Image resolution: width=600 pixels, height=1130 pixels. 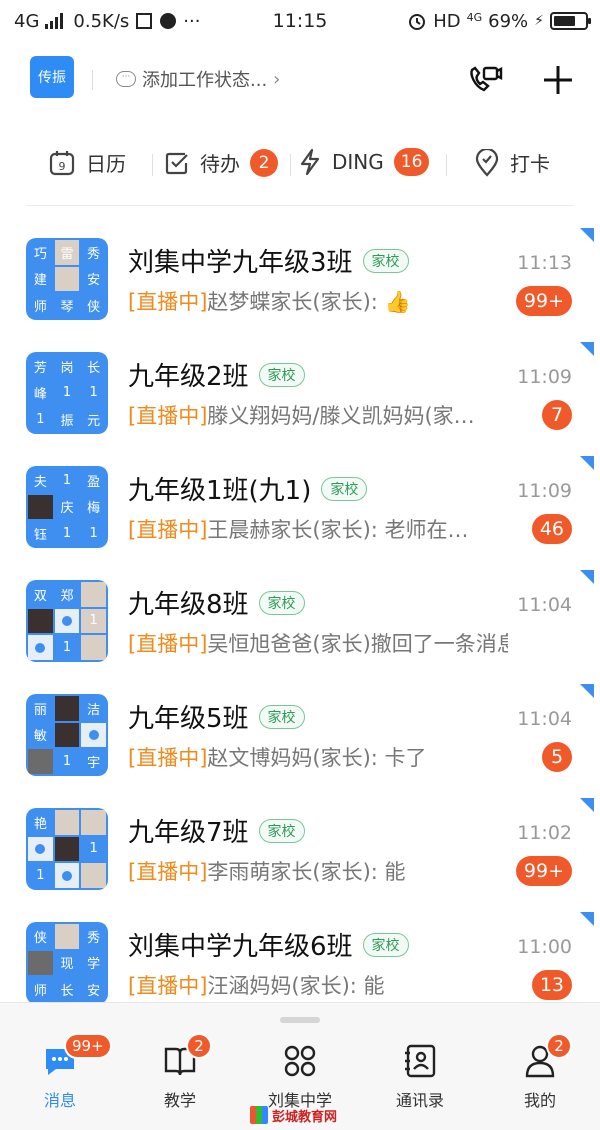 What do you see at coordinates (40, 822) in the screenshot?
I see `avatar-tile: 艳` at bounding box center [40, 822].